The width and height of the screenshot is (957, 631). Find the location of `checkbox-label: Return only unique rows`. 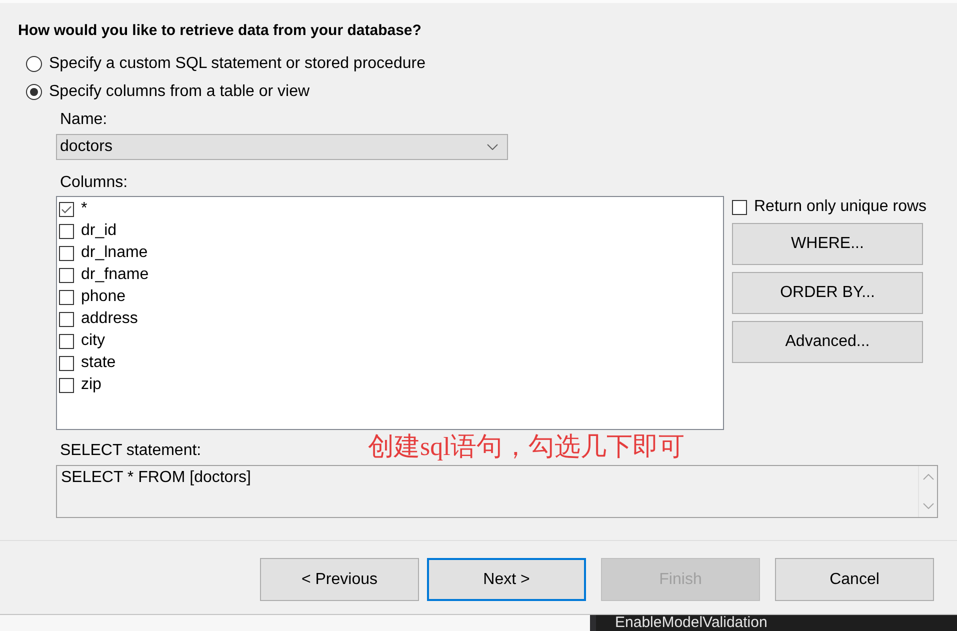

checkbox-label: Return only unique rows is located at coordinates (840, 207).